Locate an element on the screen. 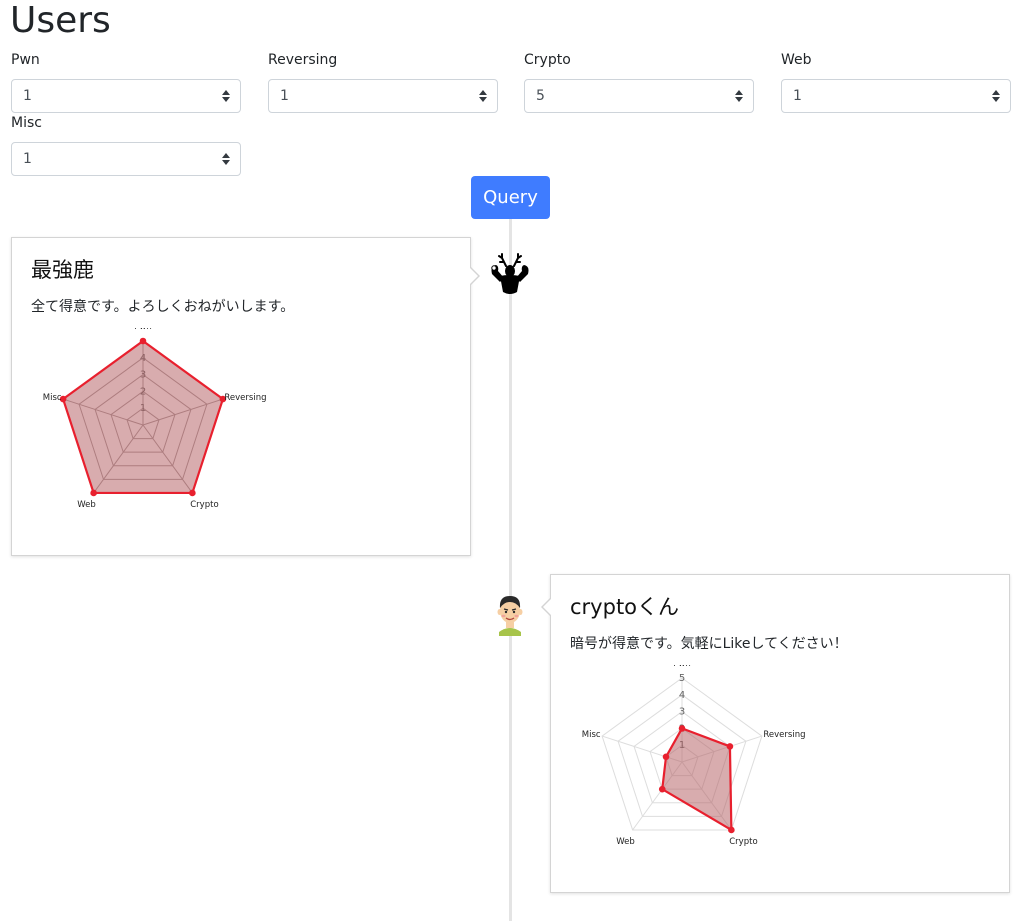 The image size is (1028, 921). user-description: 全て得意です。よろしくおねがいします。 is located at coordinates (163, 307).